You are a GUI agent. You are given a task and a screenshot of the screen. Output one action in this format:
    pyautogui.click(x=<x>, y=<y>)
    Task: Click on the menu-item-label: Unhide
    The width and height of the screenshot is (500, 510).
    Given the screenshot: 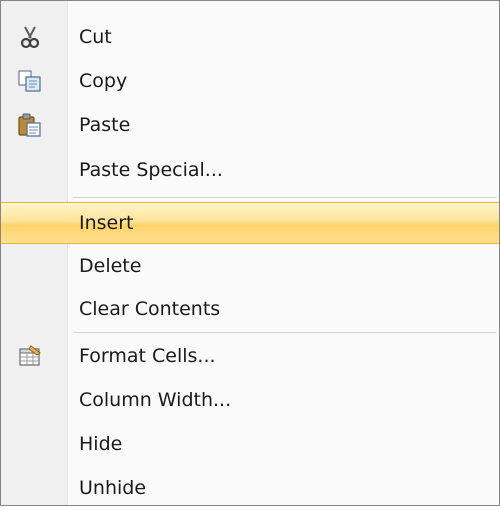 What is the action you would take?
    pyautogui.click(x=113, y=488)
    